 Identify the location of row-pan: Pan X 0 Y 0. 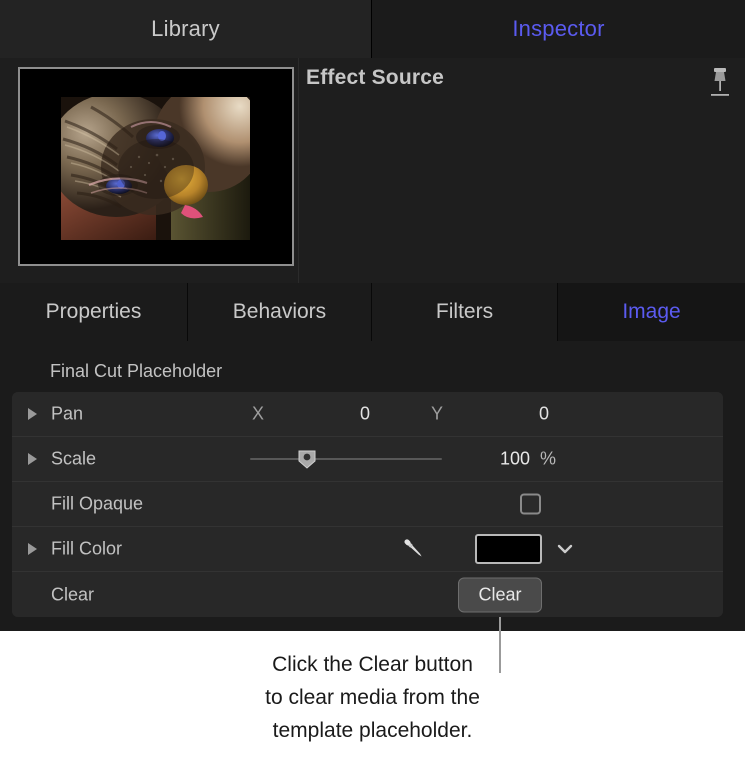
(367, 414).